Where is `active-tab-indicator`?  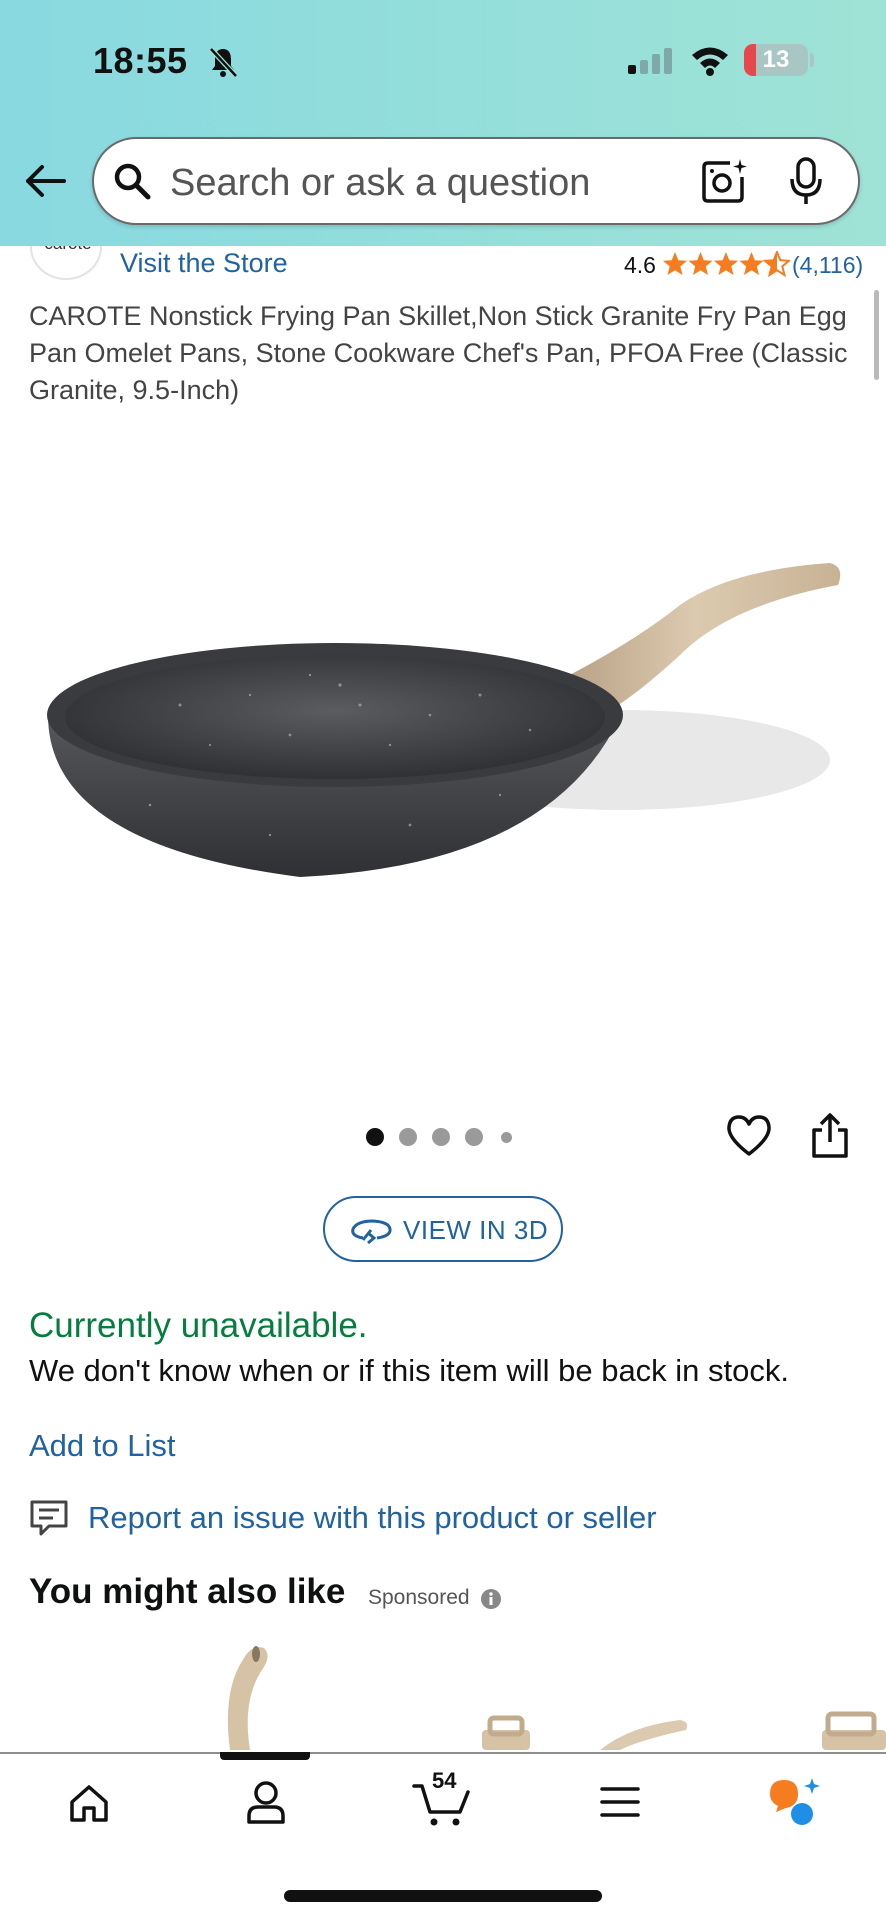 active-tab-indicator is located at coordinates (265, 1756).